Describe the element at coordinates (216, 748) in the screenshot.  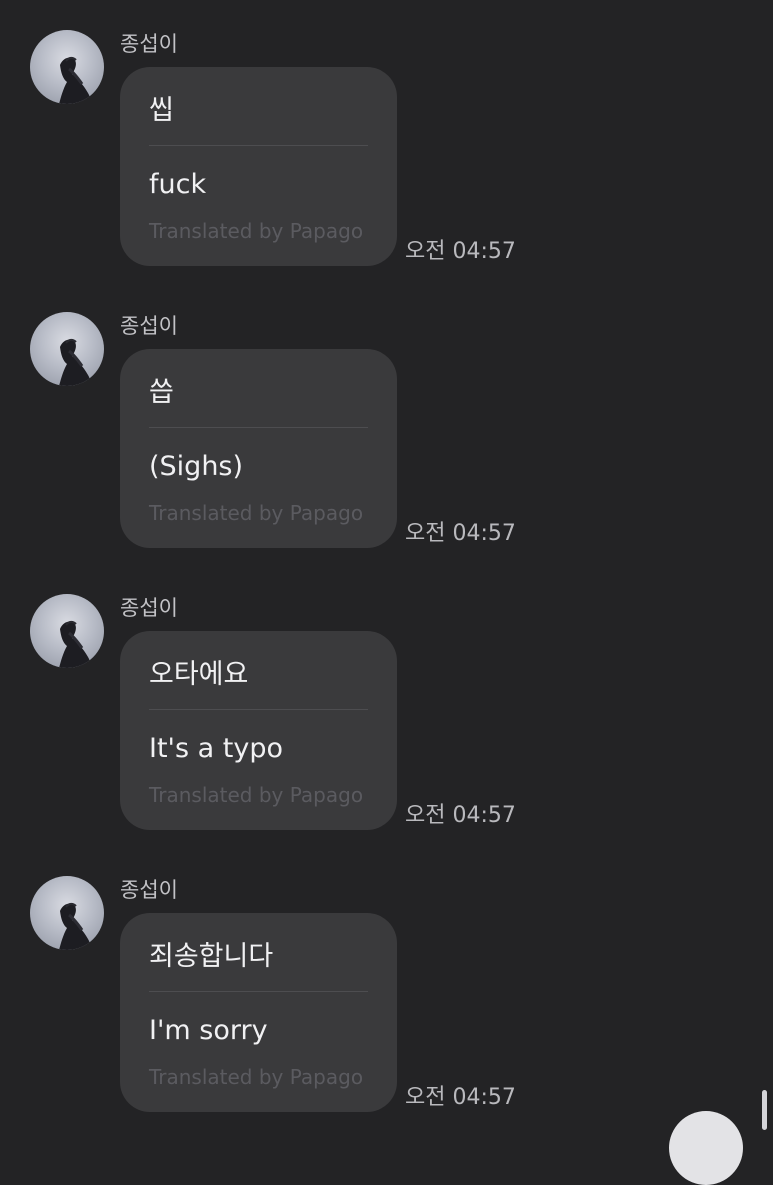
I see `translated-text: It's a typo` at that location.